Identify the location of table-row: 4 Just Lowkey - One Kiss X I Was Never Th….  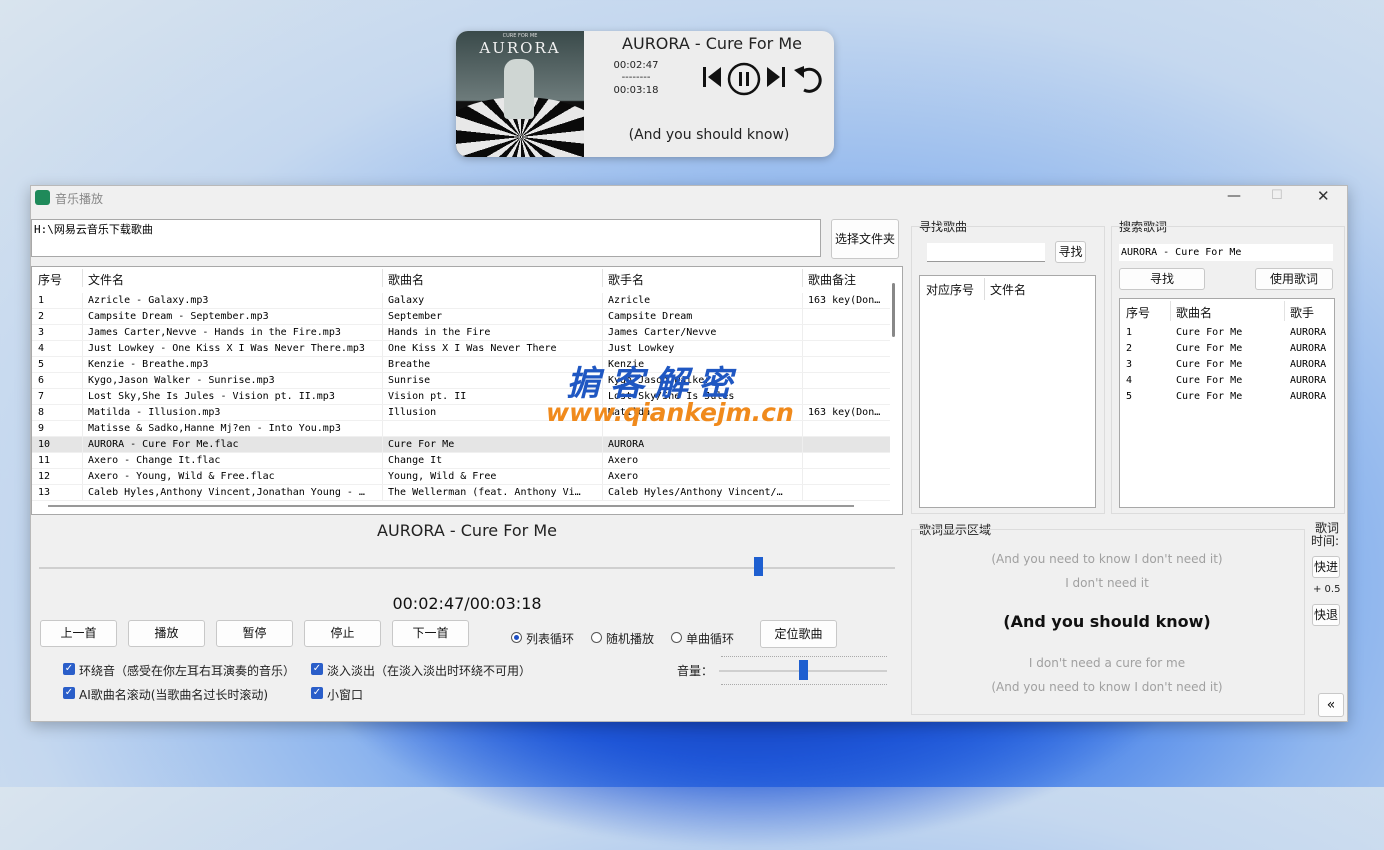
(461, 349).